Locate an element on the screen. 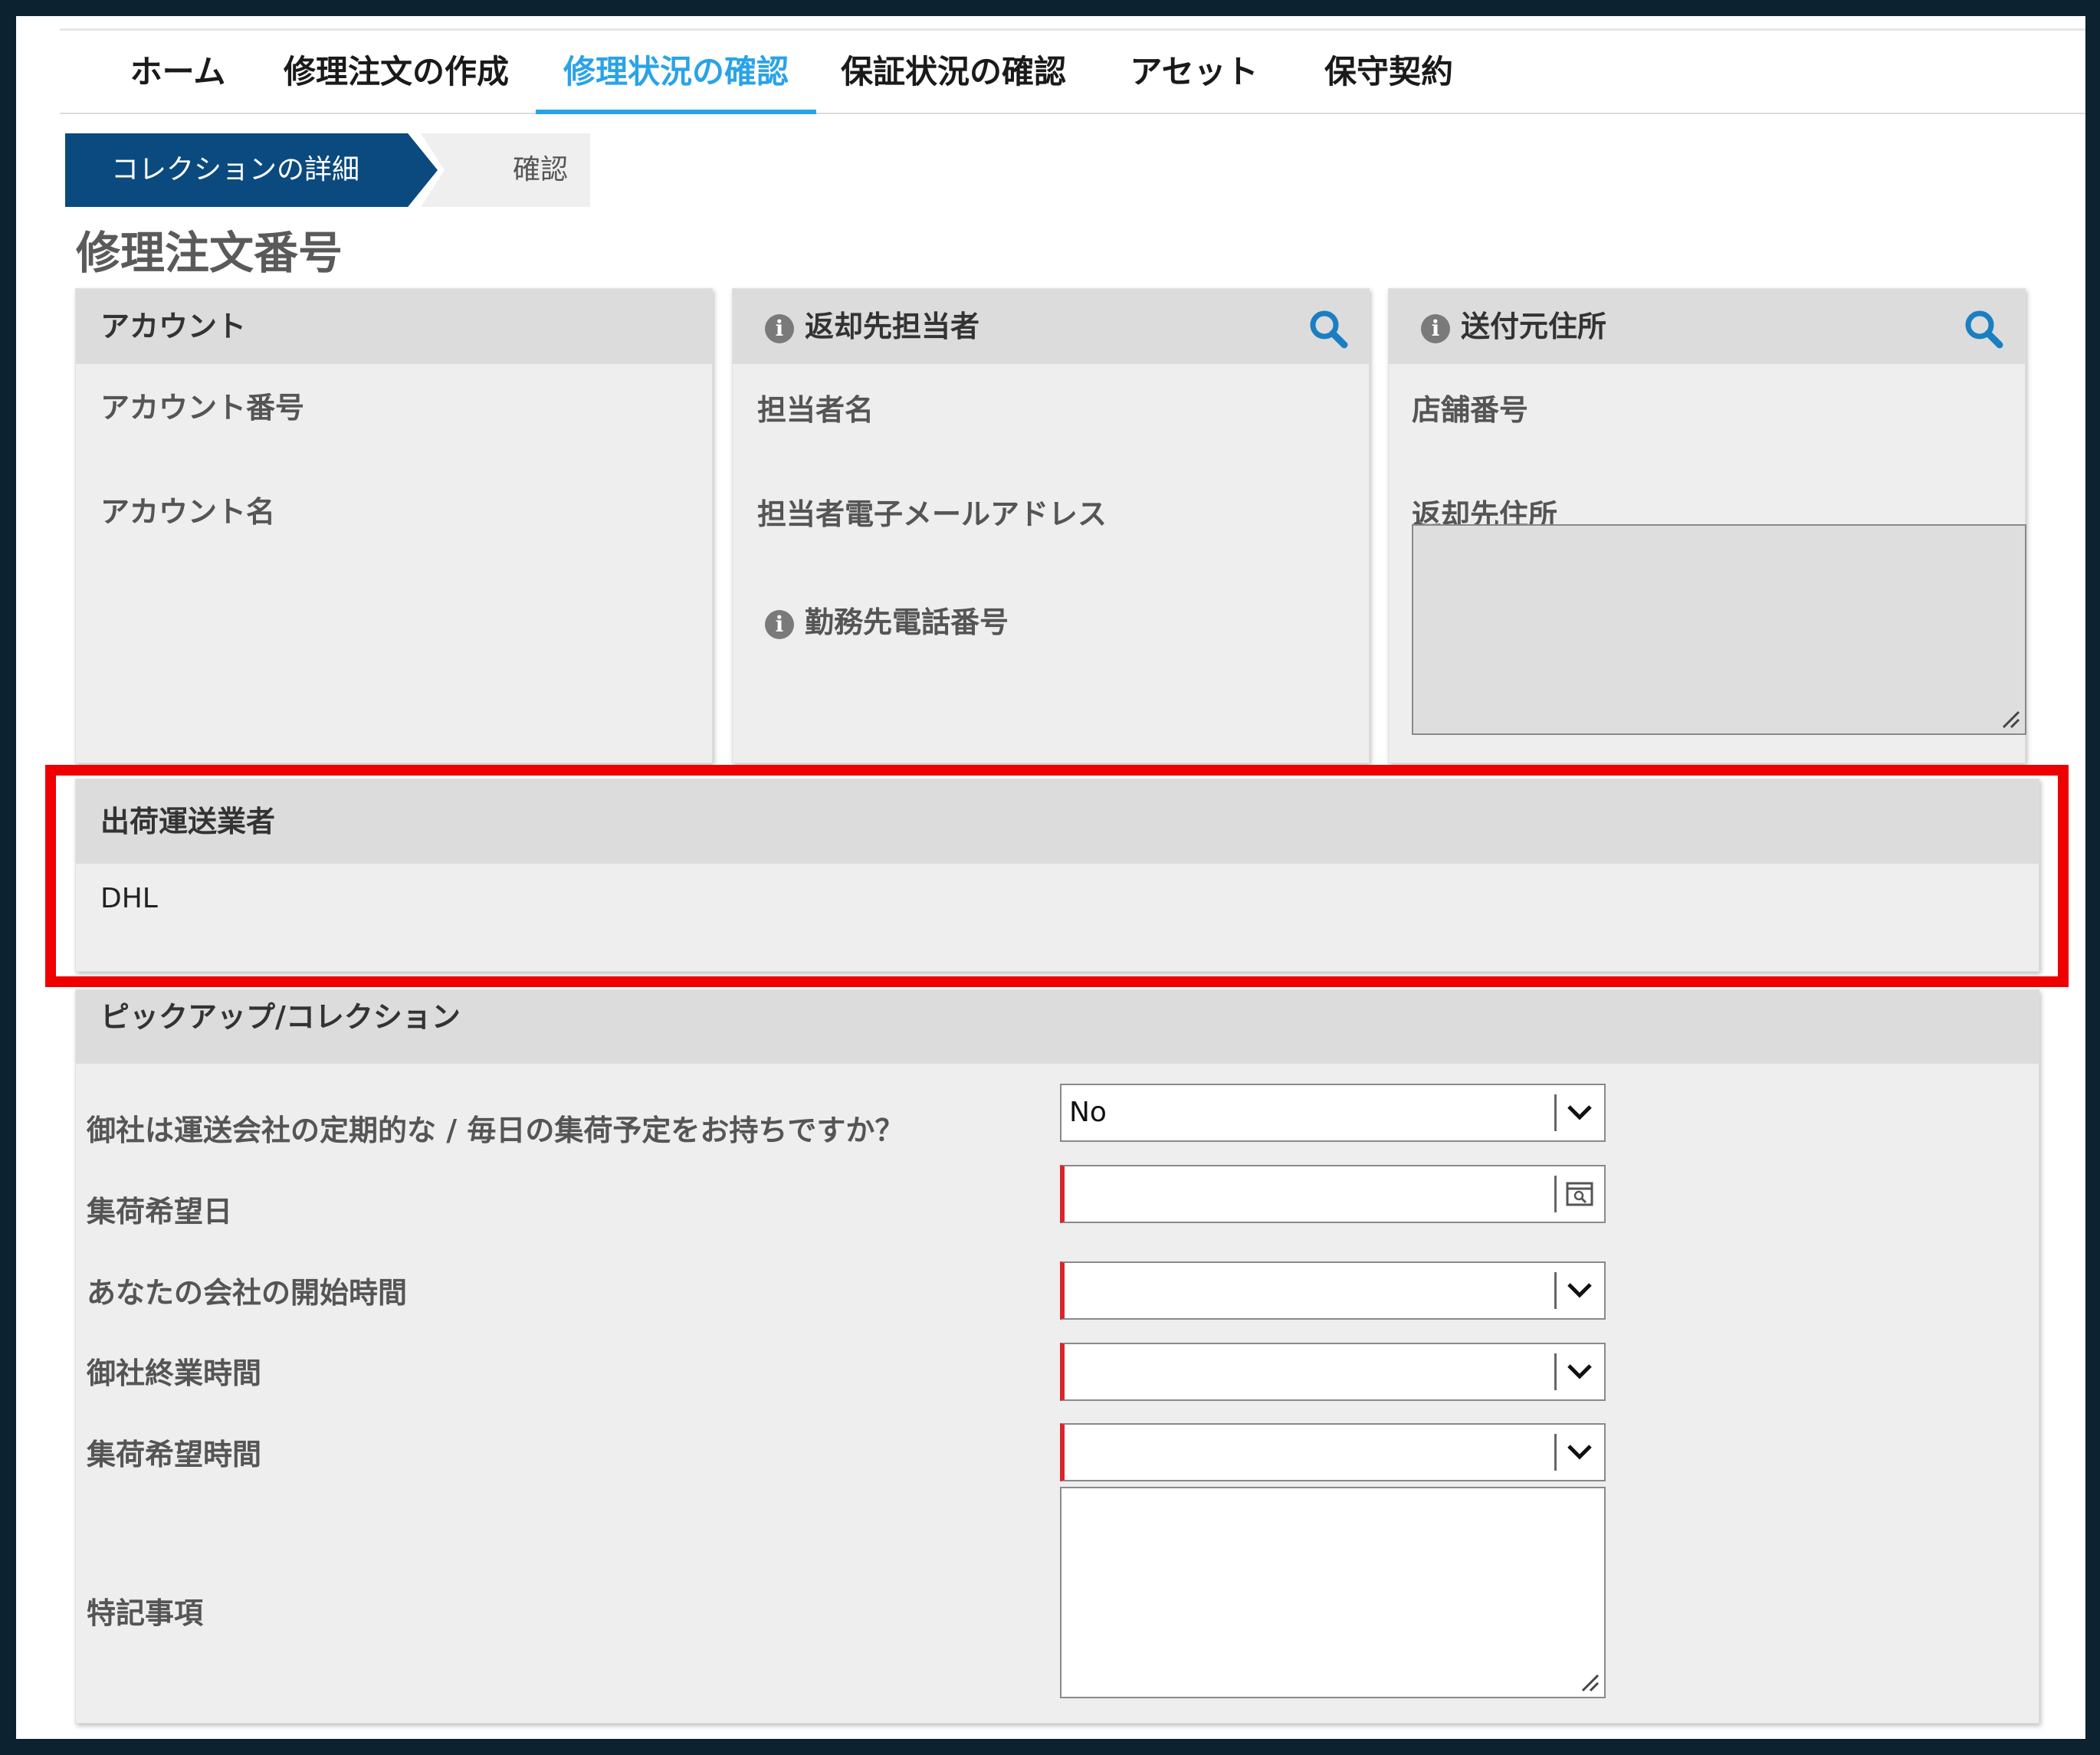 This screenshot has height=1755, width=2100. return-contact-card: i 返却先担当者 担当者名 担当者電子メールアドレス i 勤務先電話番号 is located at coordinates (1051, 525).